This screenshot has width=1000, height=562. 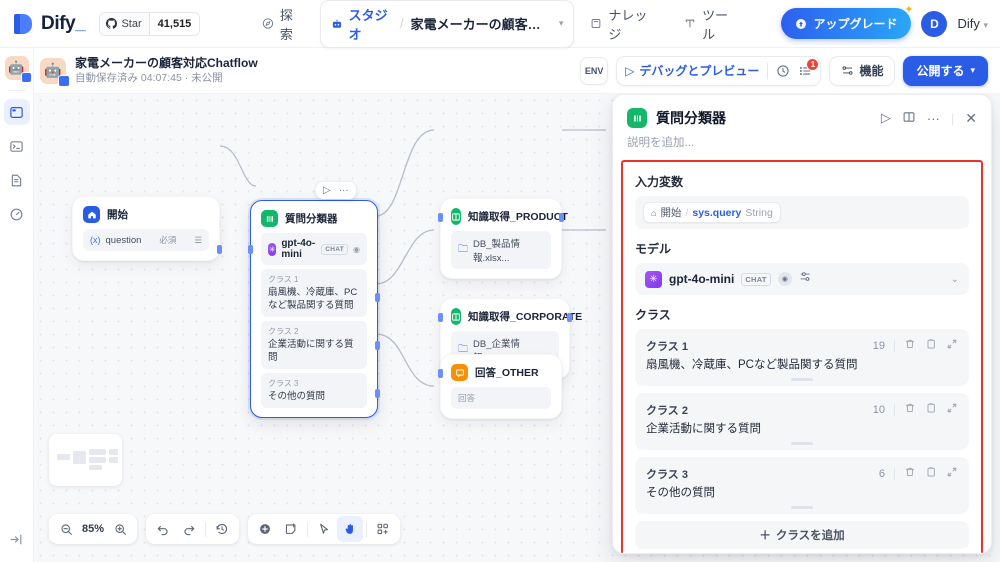 I want to click on nav-studio-breadcrumb: スタジオ / 家電メーカーの顧客対応C... ▾, so click(x=447, y=24).